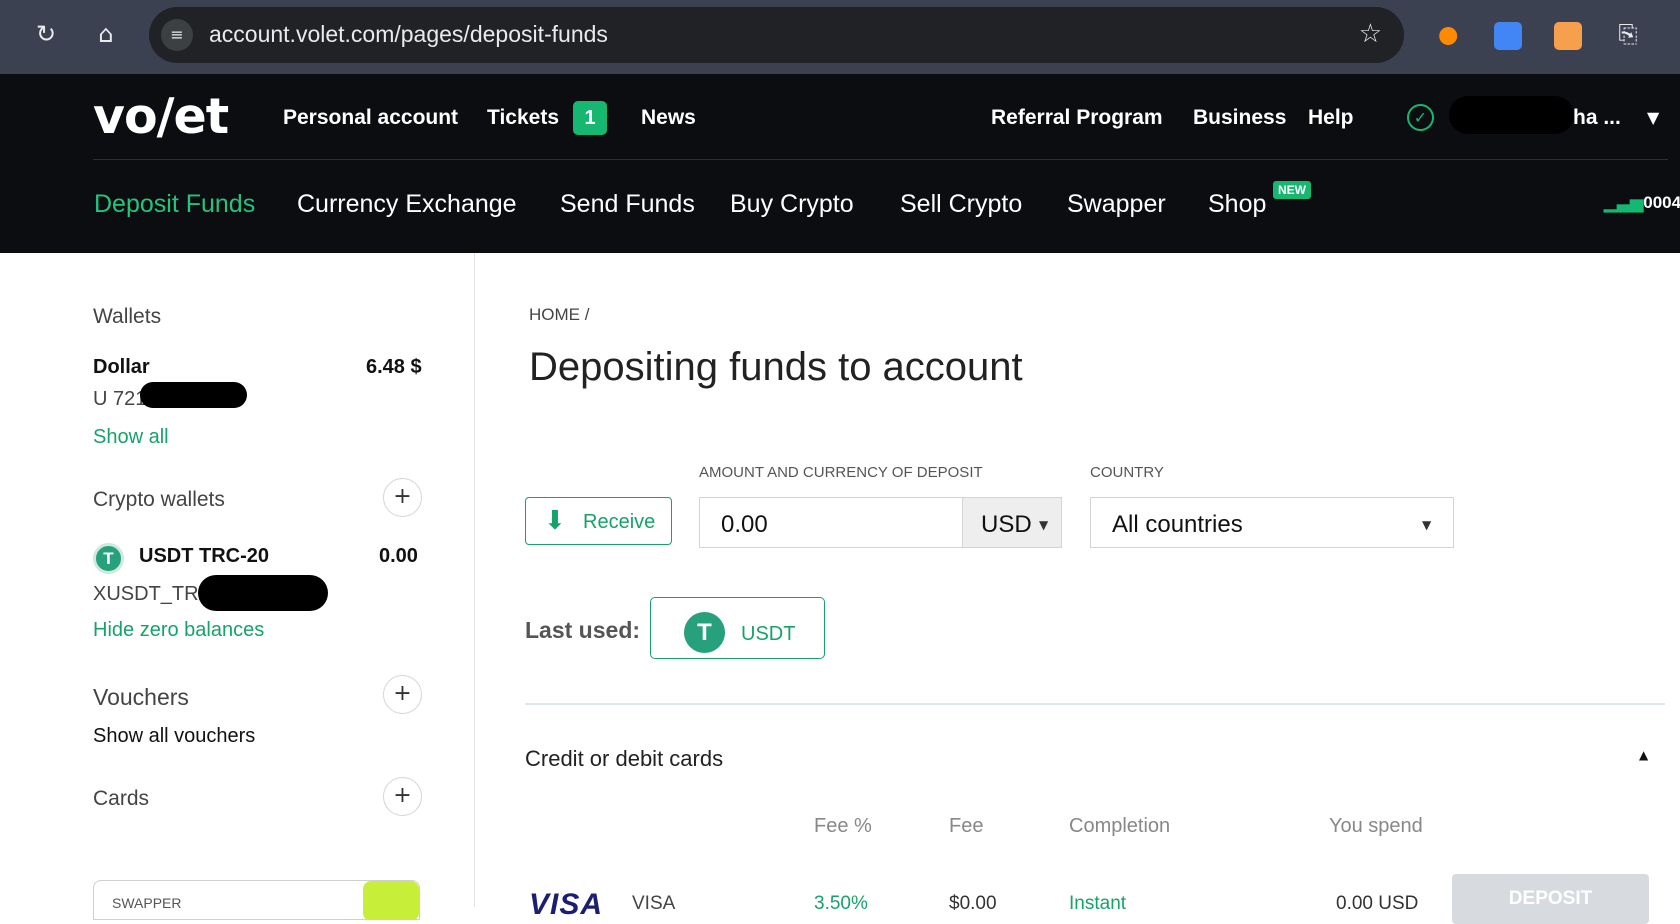 The image size is (1680, 924). I want to click on nav-currency-exchange: Currency Exchange, so click(407, 204).